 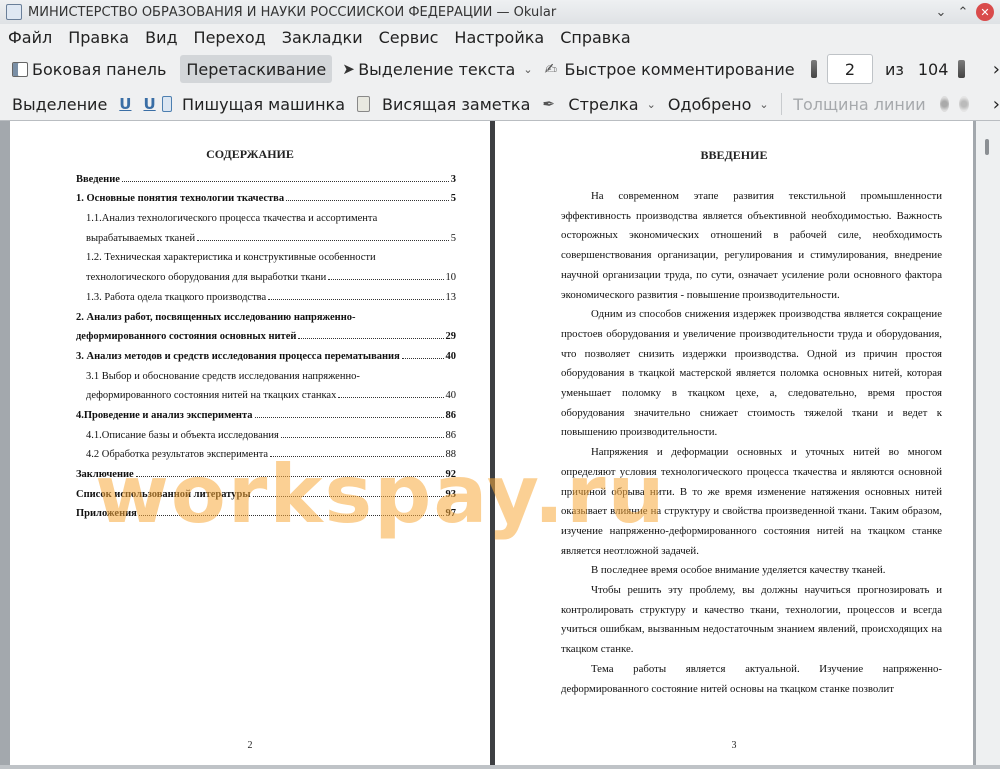 What do you see at coordinates (176, 297) in the screenshot?
I see `toc-entry-text: 1.3. Работа одела ткацкого производства` at bounding box center [176, 297].